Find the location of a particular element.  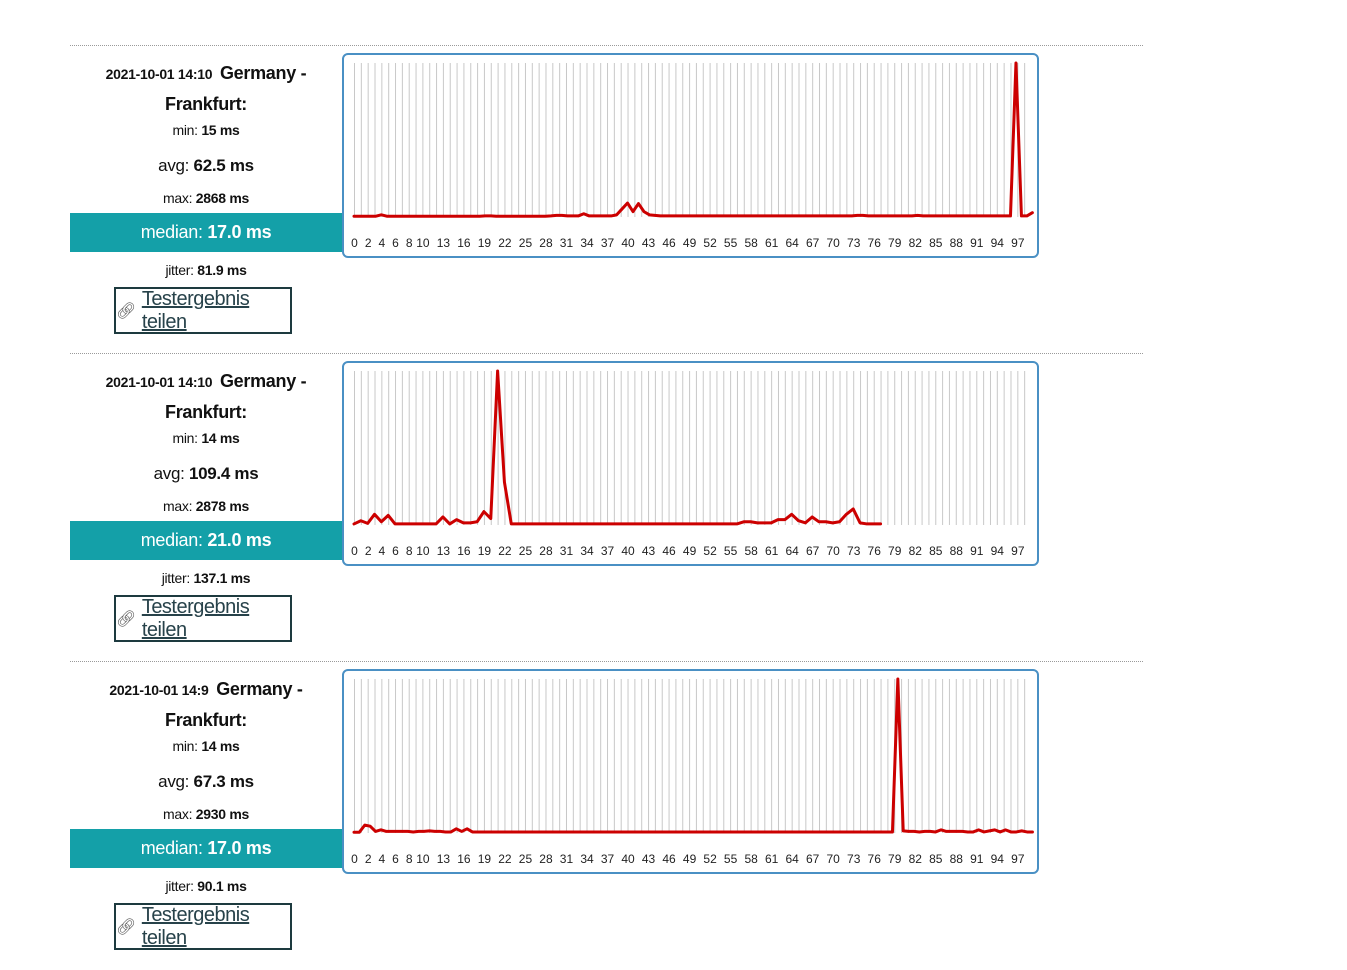

stat-avg-label: avg: is located at coordinates (174, 165).